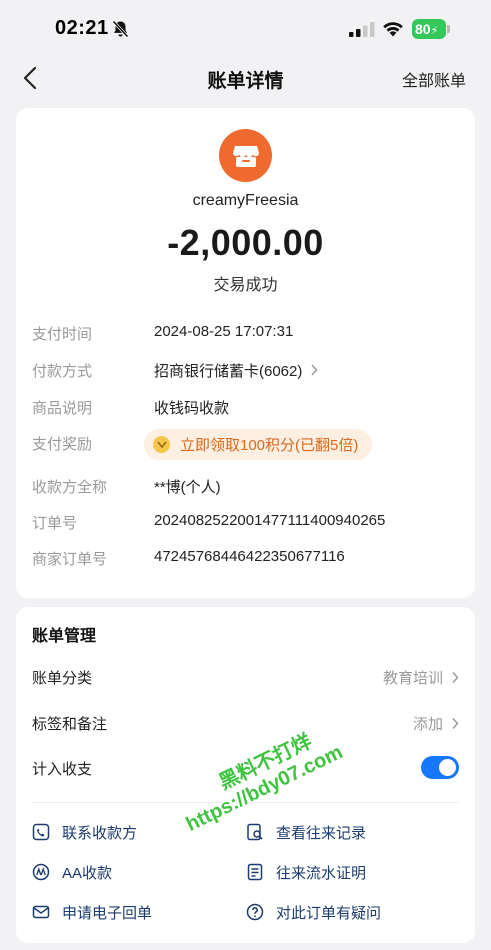  What do you see at coordinates (245, 29) in the screenshot?
I see `status-bar: 02:21 80⚡` at bounding box center [245, 29].